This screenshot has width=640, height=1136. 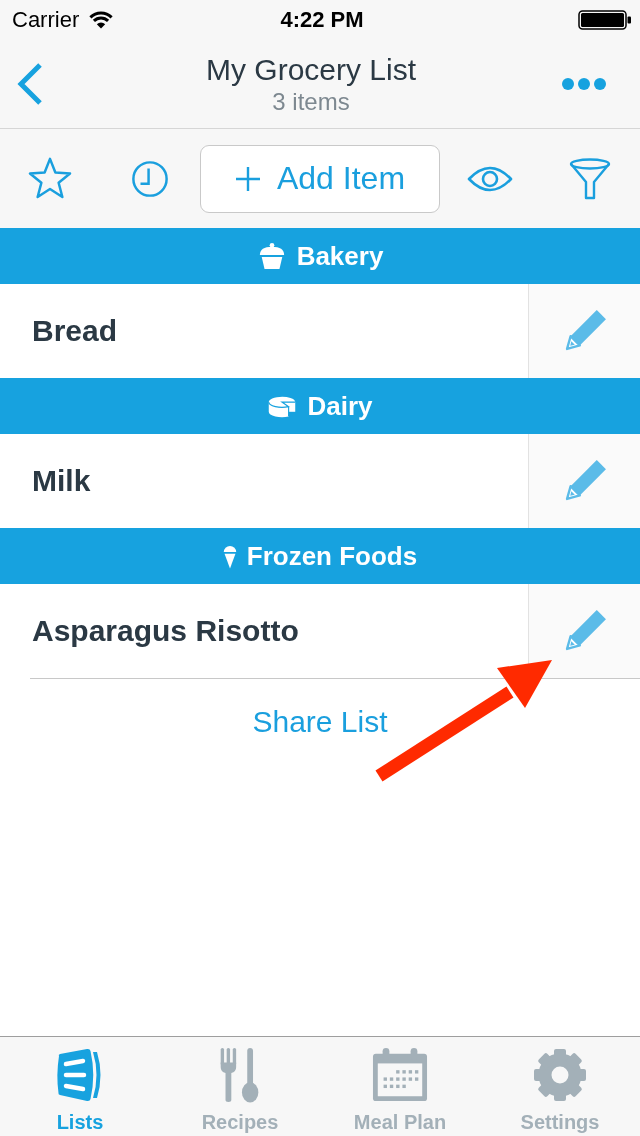 What do you see at coordinates (264, 631) in the screenshot?
I see `item-name: Asparagus Risotto` at bounding box center [264, 631].